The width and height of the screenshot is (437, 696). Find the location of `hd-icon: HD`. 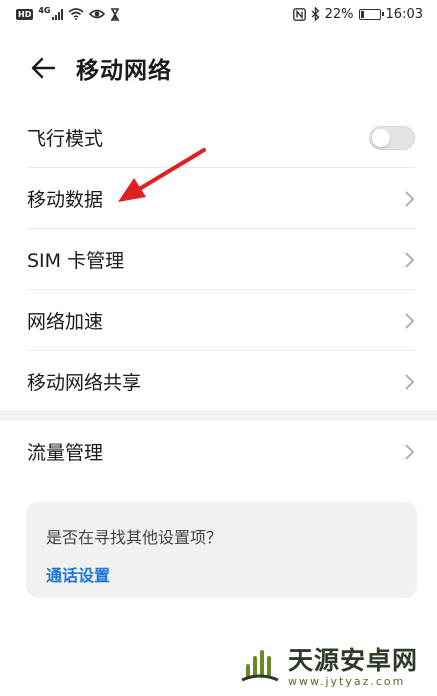

hd-icon: HD is located at coordinates (25, 14).